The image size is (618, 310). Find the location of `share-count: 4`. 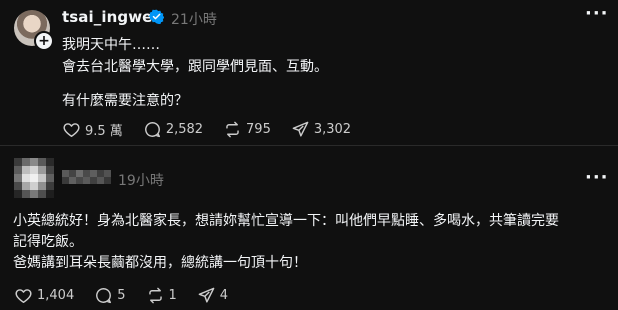

share-count: 4 is located at coordinates (224, 295).